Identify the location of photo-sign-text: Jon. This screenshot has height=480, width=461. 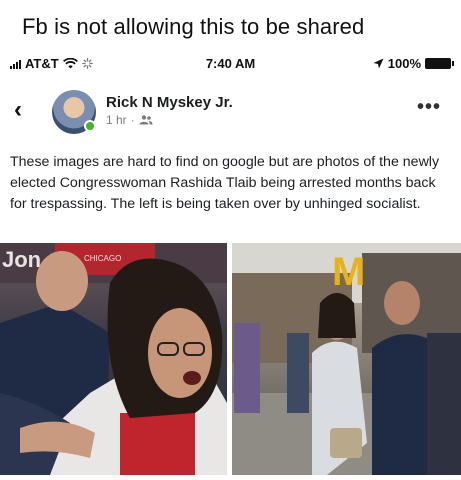
(21, 259).